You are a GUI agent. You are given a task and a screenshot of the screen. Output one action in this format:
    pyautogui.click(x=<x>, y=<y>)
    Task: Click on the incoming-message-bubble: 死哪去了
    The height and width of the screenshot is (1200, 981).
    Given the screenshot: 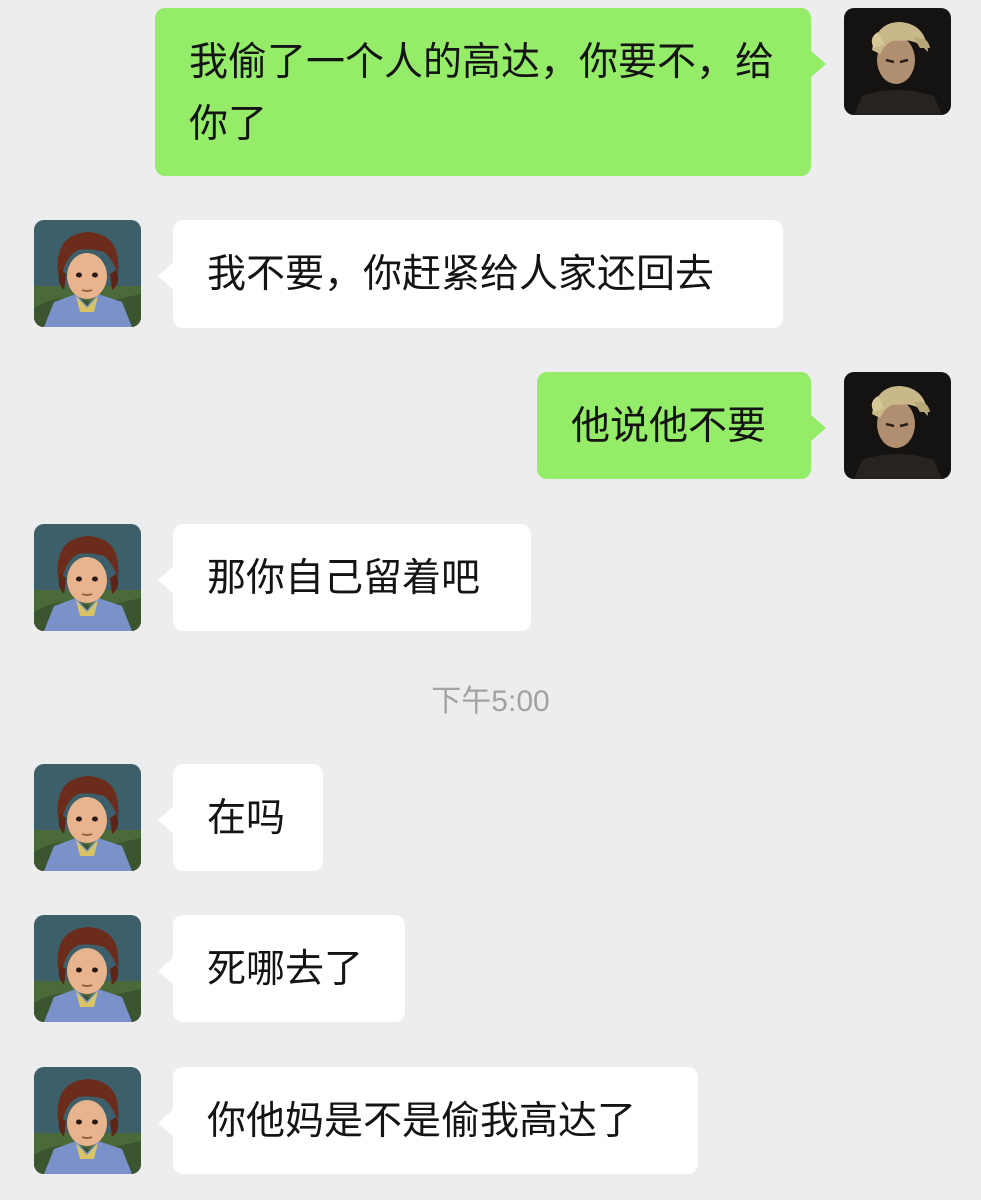 What is the action you would take?
    pyautogui.click(x=281, y=968)
    